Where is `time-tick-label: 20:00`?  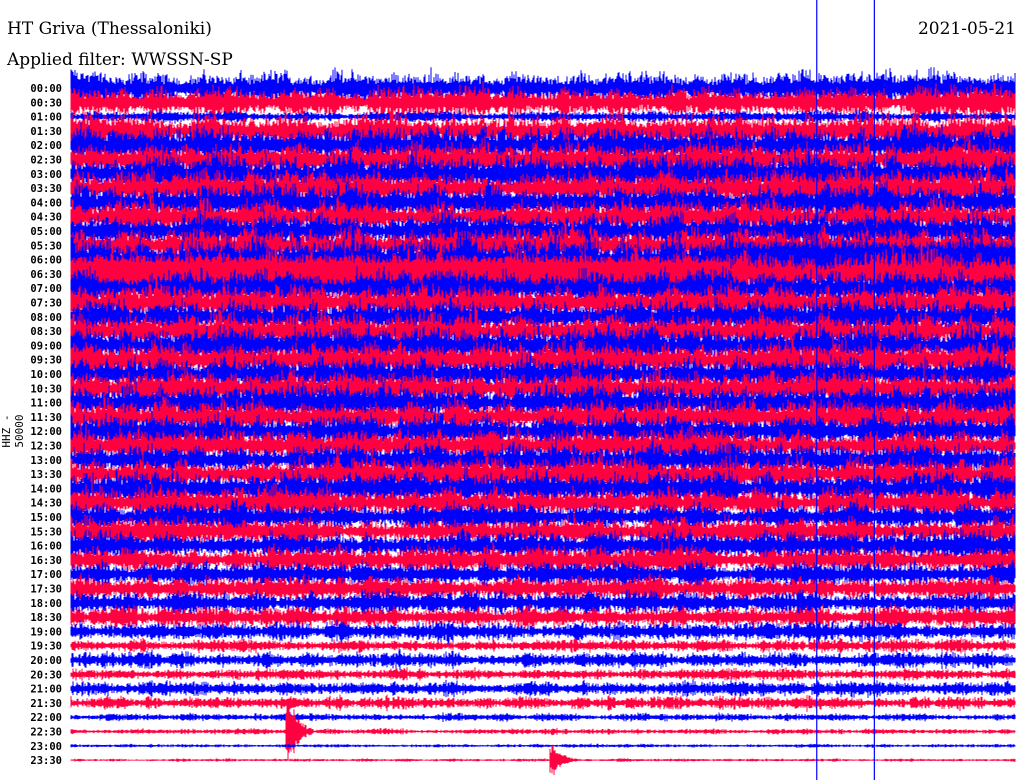 time-tick-label: 20:00 is located at coordinates (46, 661).